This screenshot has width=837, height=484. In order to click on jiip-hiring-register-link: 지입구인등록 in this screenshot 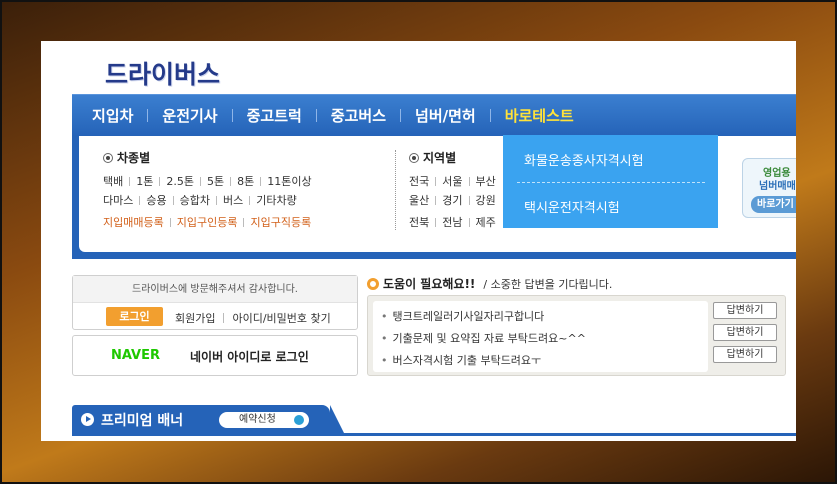, I will do `click(207, 222)`.